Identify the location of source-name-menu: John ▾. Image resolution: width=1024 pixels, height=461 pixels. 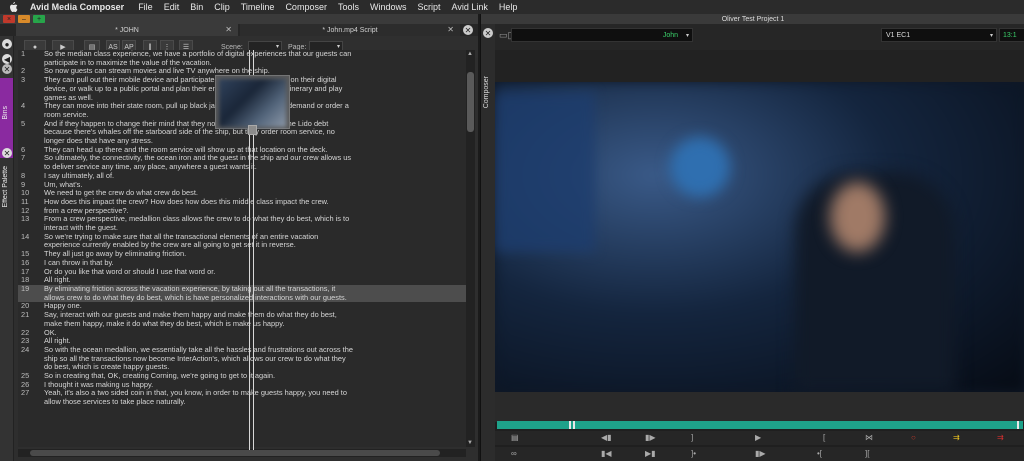
(602, 35).